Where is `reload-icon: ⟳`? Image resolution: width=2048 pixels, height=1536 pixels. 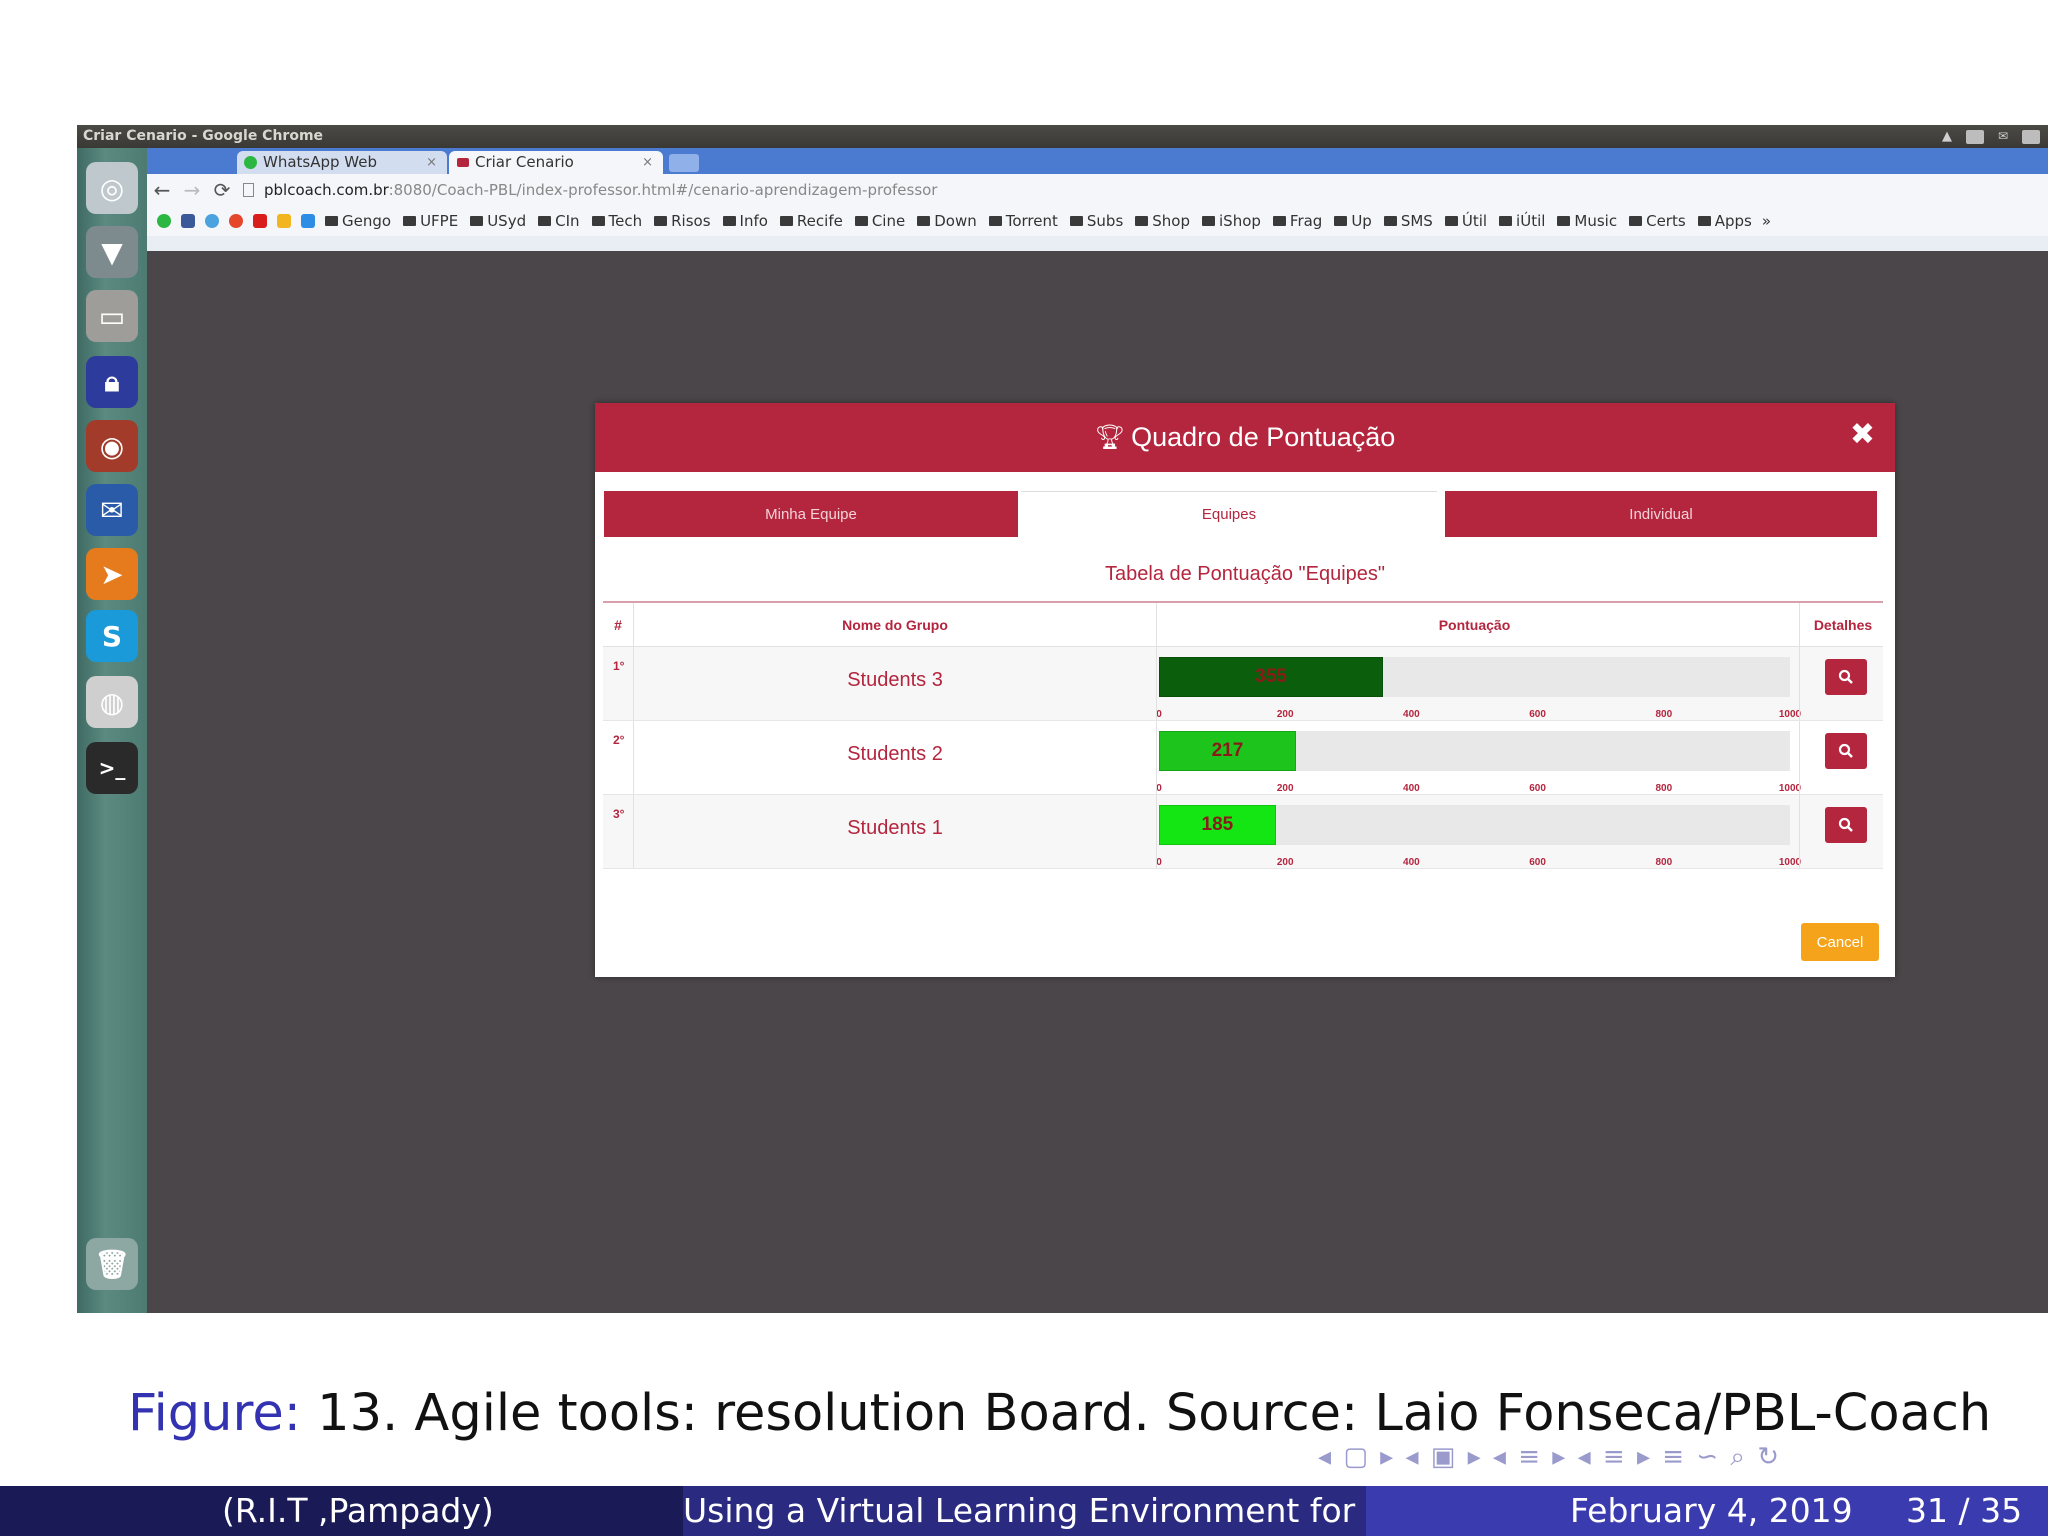
reload-icon: ⟳ is located at coordinates (222, 190).